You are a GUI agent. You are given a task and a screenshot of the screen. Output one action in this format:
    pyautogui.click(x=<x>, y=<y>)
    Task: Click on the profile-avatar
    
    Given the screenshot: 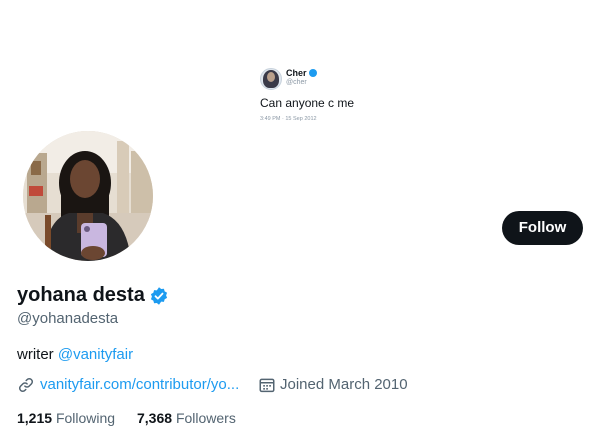 What is the action you would take?
    pyautogui.click(x=88, y=196)
    